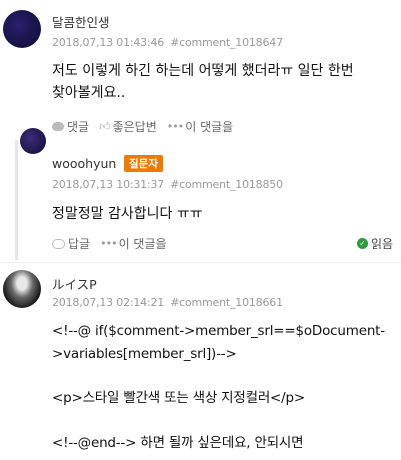  What do you see at coordinates (203, 82) in the screenshot?
I see `comment-body: 저도 이렇게 하긴 하는데 어떻게 했더라ㅠ 일단 한번 찾아볼게요..` at bounding box center [203, 82].